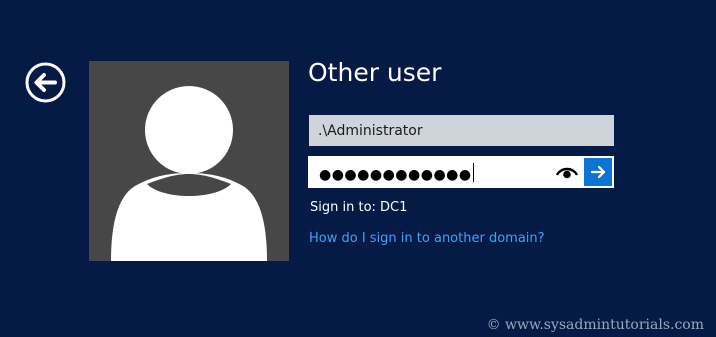 The width and height of the screenshot is (716, 337). Describe the element at coordinates (394, 207) in the screenshot. I see `sign-in-domain: DC1` at that location.